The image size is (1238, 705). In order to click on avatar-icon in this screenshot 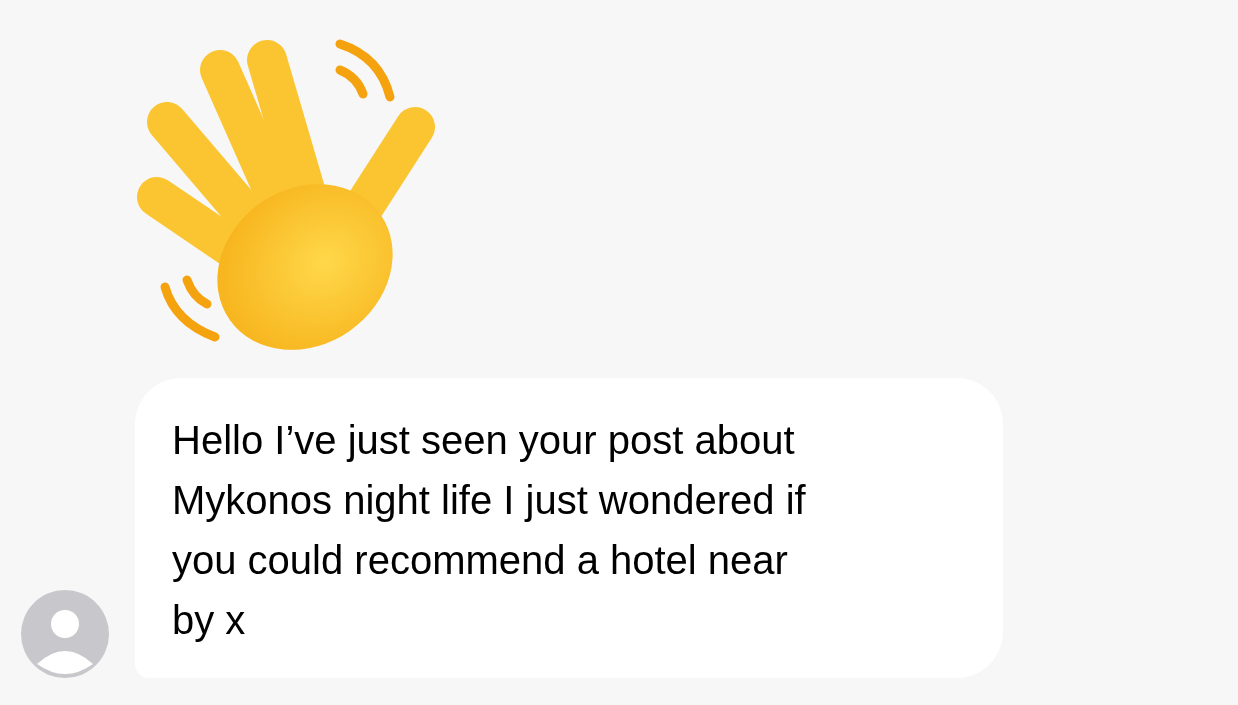, I will do `click(65, 634)`.